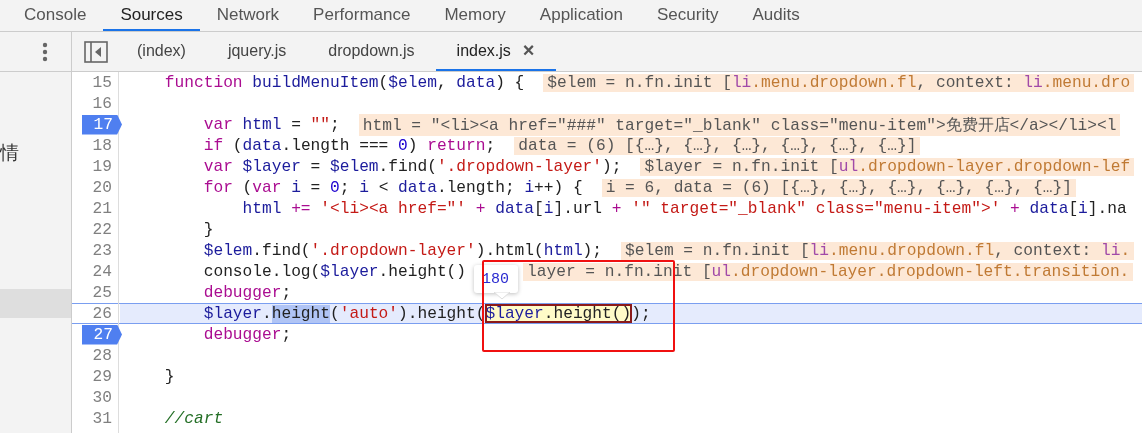  I want to click on inline-value: i = 6, data = (6) [{…}, {…}, {…}, {…}, {…}, {…}], so click(838, 187).